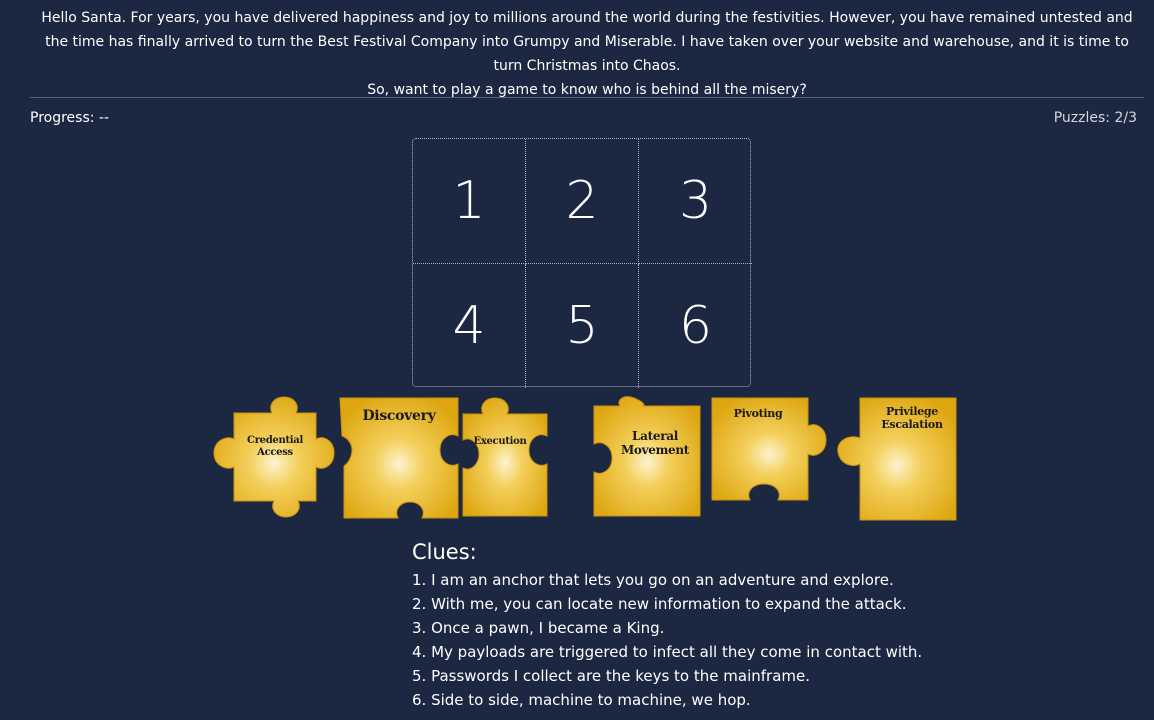 The width and height of the screenshot is (1154, 720). What do you see at coordinates (582, 201) in the screenshot?
I see `grid-slot-2: 2` at bounding box center [582, 201].